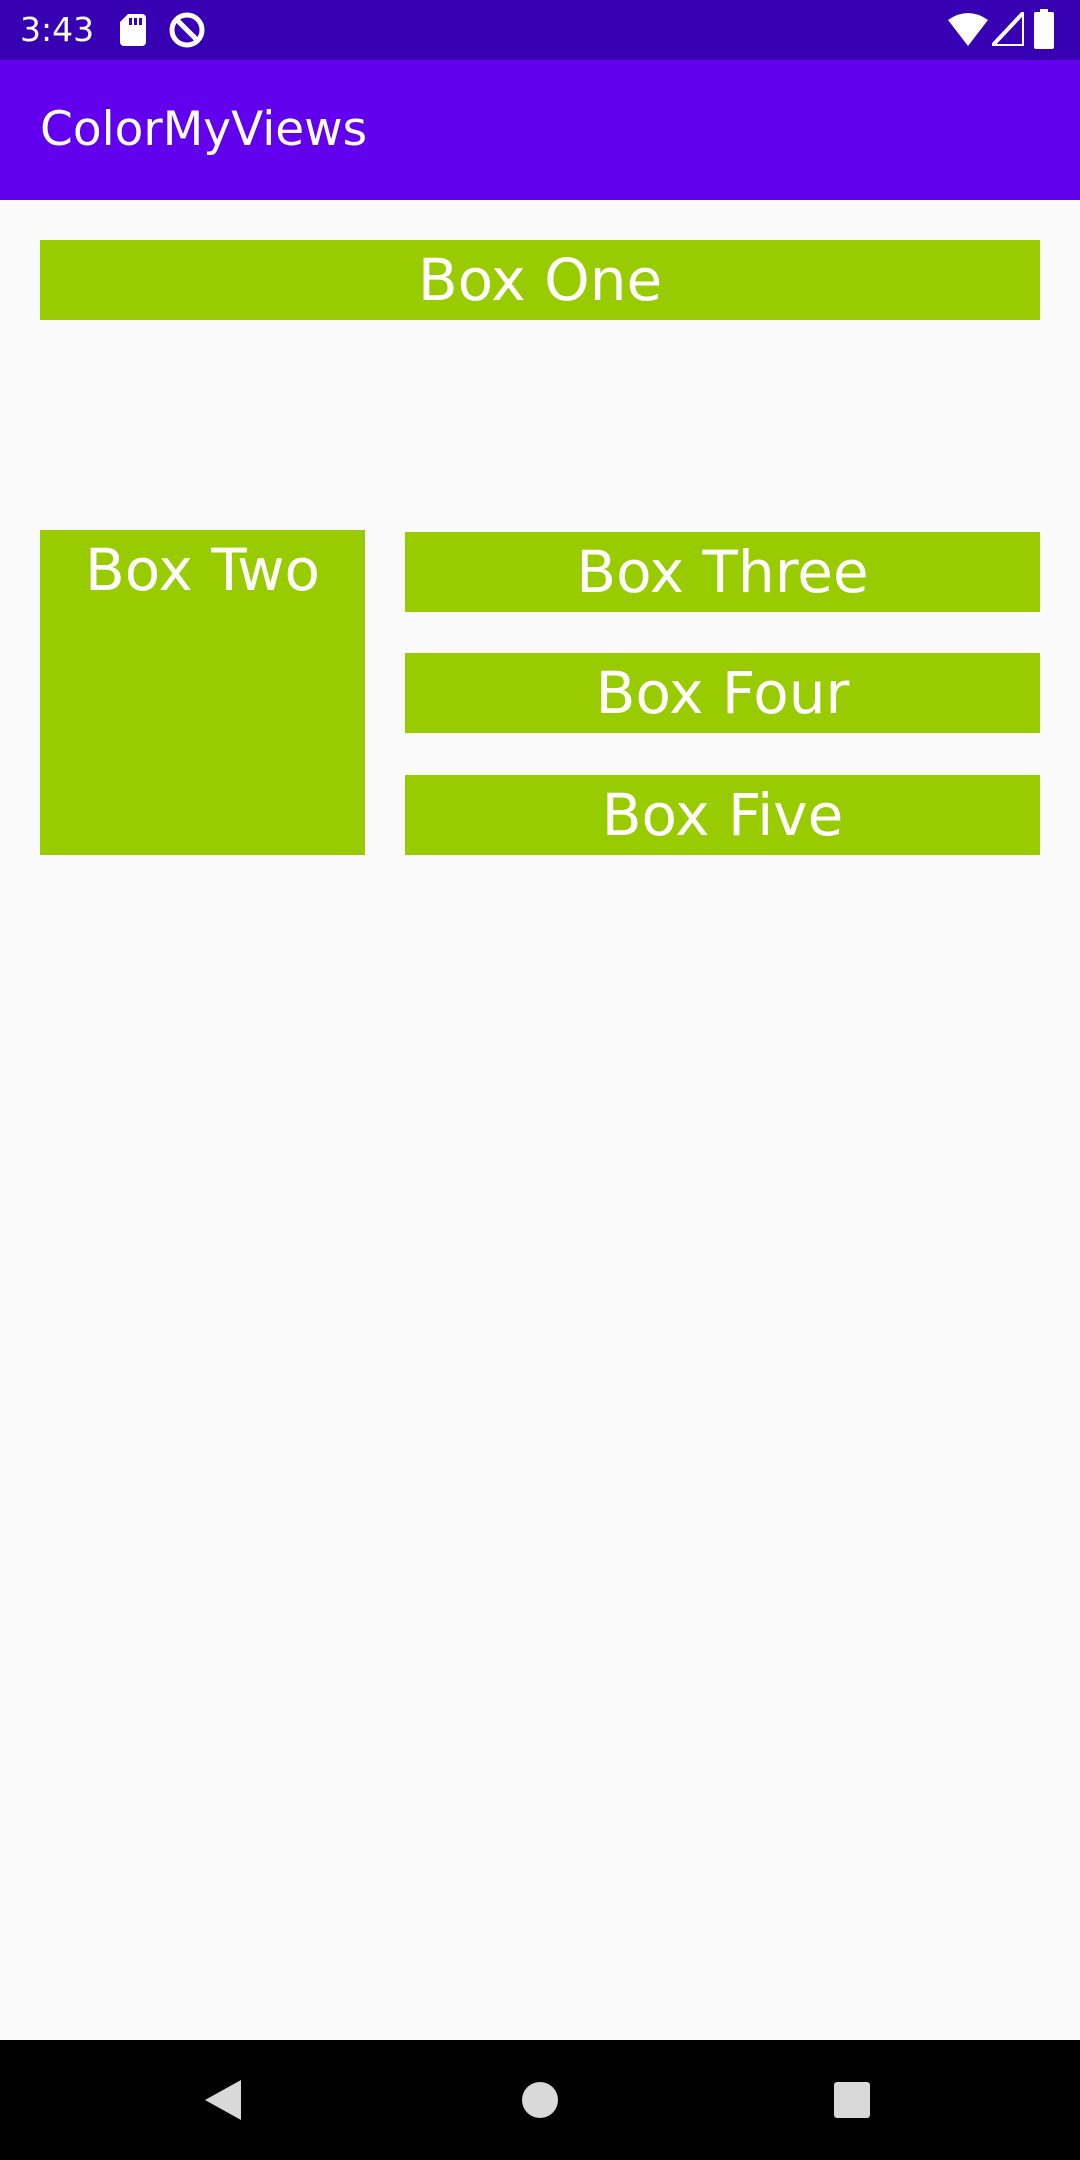  I want to click on recents-button, so click(852, 2100).